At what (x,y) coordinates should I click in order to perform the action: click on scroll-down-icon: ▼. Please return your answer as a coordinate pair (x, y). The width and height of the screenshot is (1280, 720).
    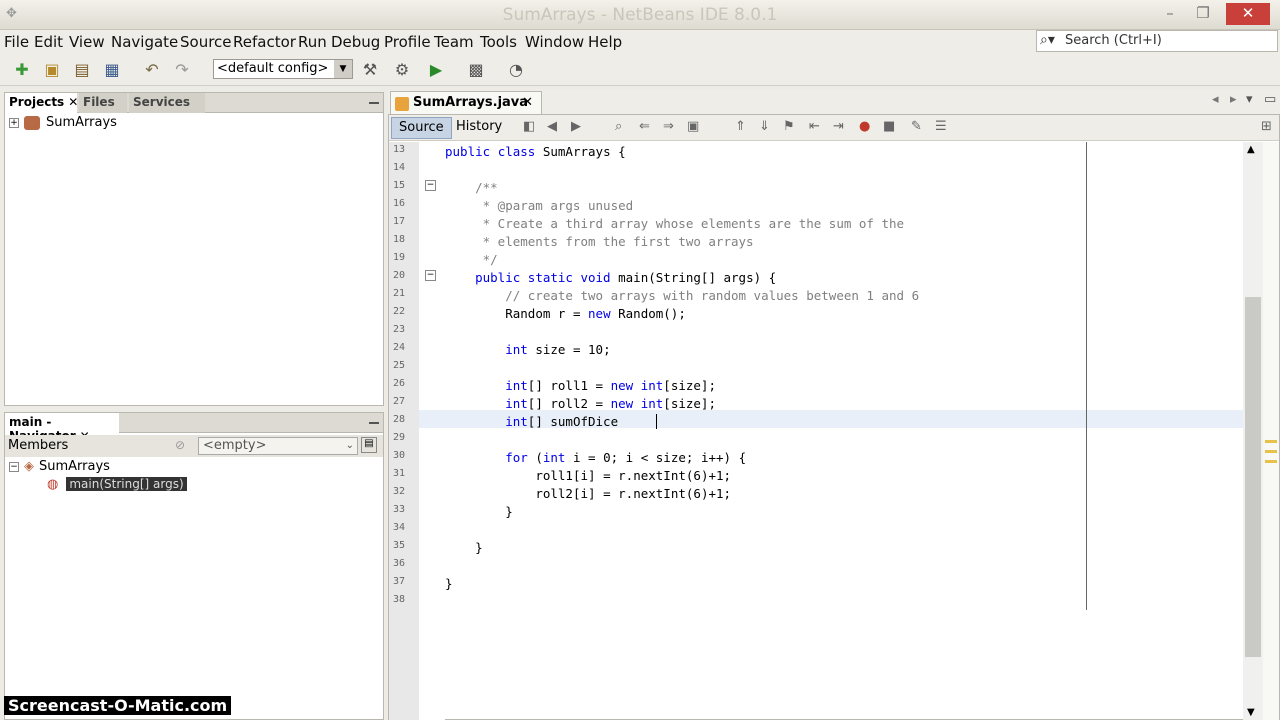
    Looking at the image, I should click on (1251, 712).